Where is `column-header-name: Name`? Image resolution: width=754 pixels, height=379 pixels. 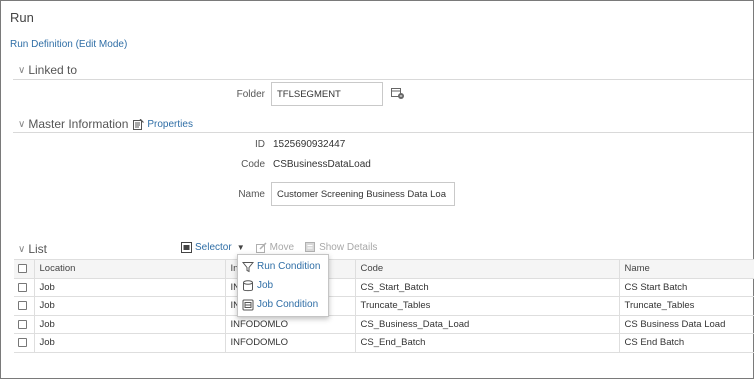
column-header-name: Name is located at coordinates (686, 269).